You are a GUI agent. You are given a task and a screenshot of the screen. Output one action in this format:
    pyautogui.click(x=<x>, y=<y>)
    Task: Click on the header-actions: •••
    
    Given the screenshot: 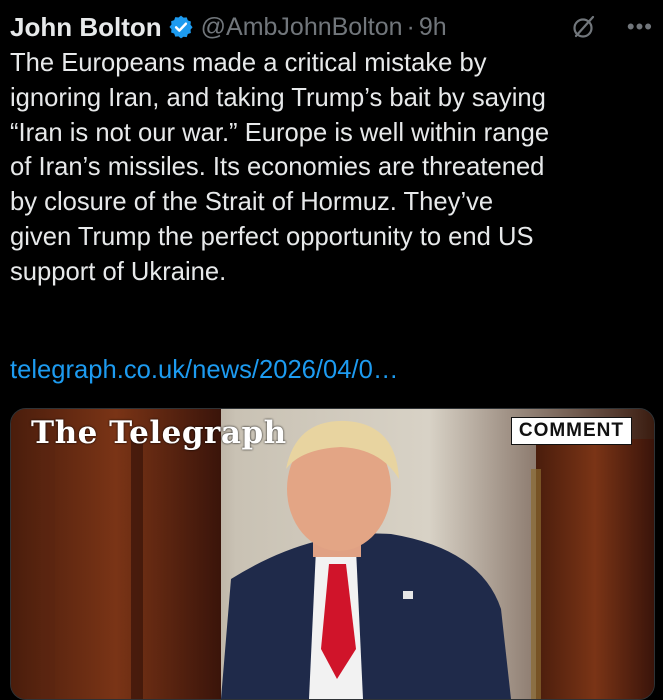 What is the action you would take?
    pyautogui.click(x=612, y=27)
    